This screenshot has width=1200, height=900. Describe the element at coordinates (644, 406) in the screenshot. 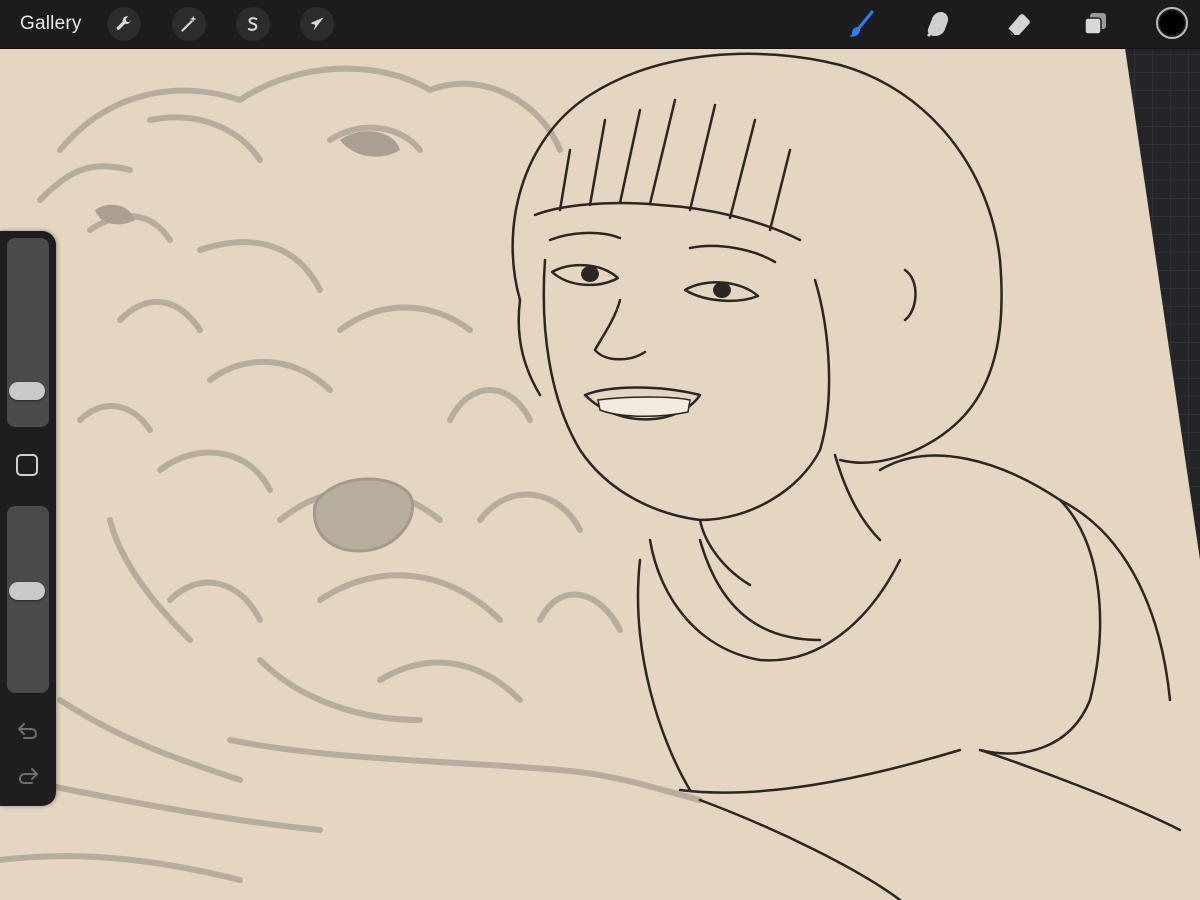

I see `girl-teeth` at that location.